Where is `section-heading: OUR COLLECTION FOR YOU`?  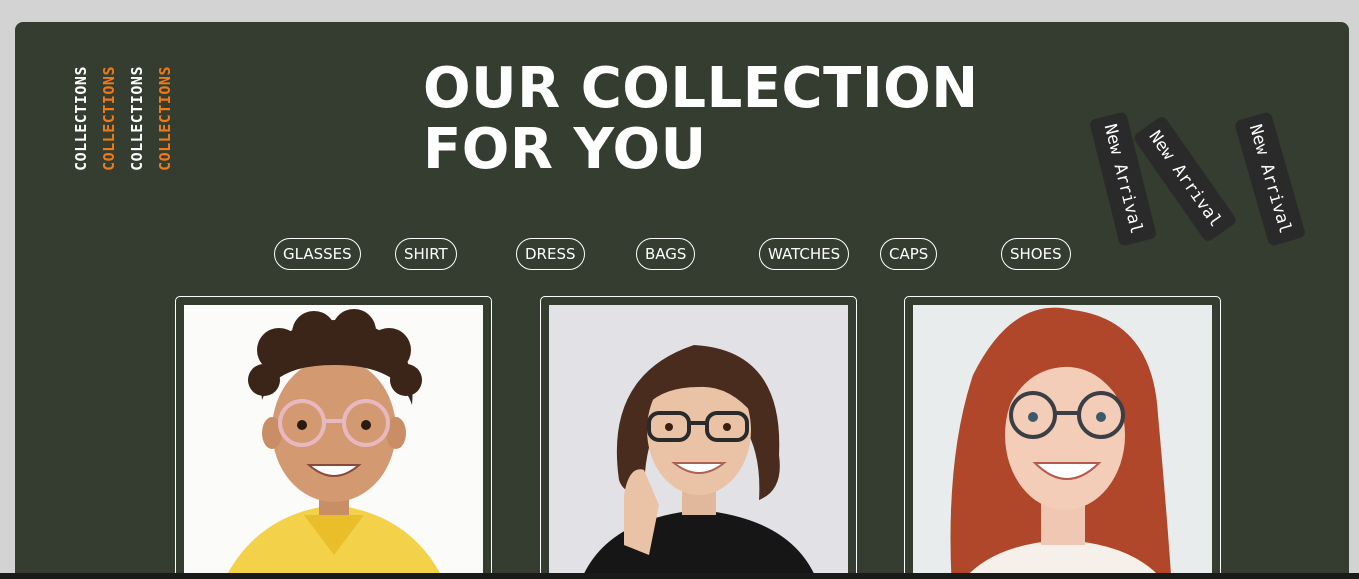
section-heading: OUR COLLECTION FOR YOU is located at coordinates (701, 119).